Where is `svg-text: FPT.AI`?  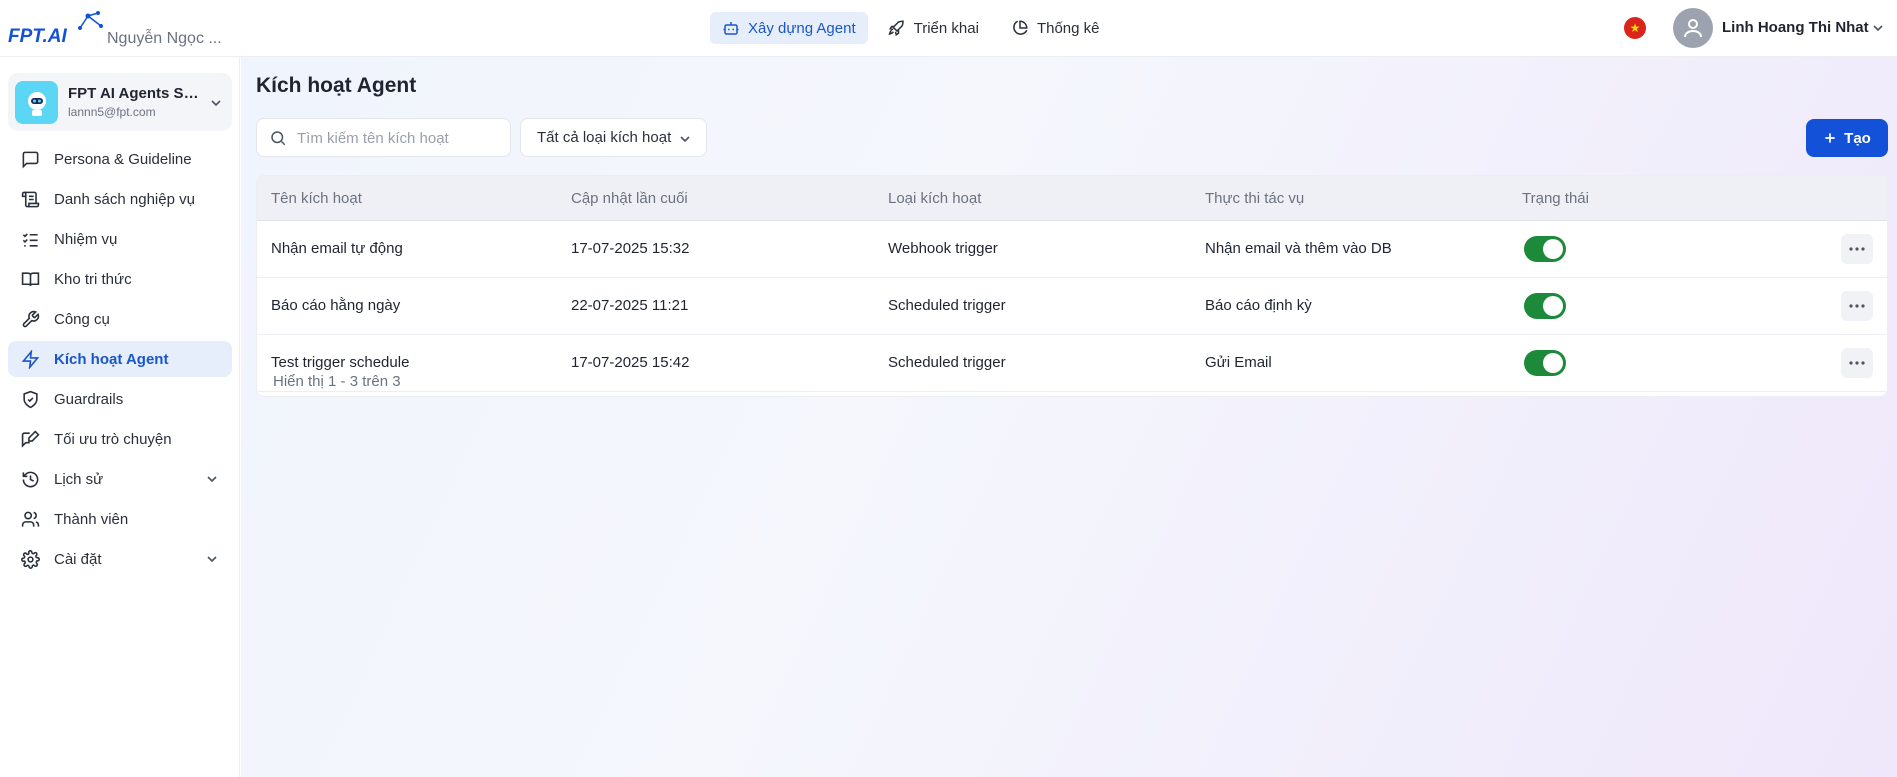 svg-text: FPT.AI is located at coordinates (37, 36).